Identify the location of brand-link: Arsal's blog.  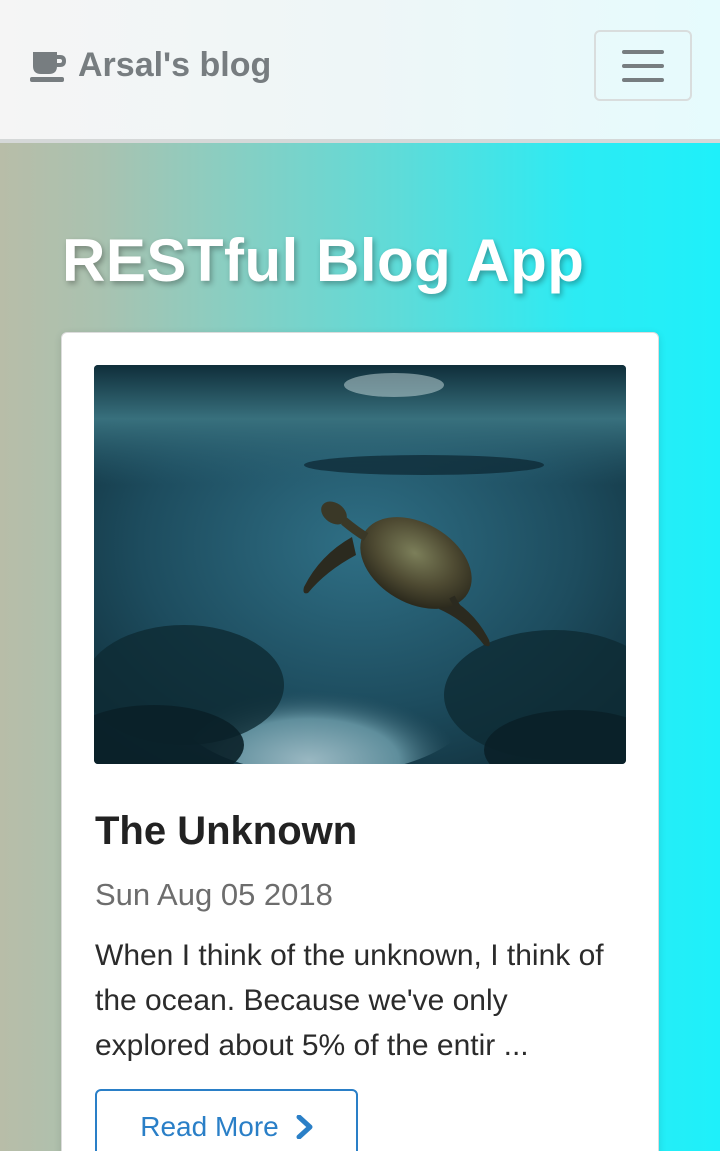
(150, 65).